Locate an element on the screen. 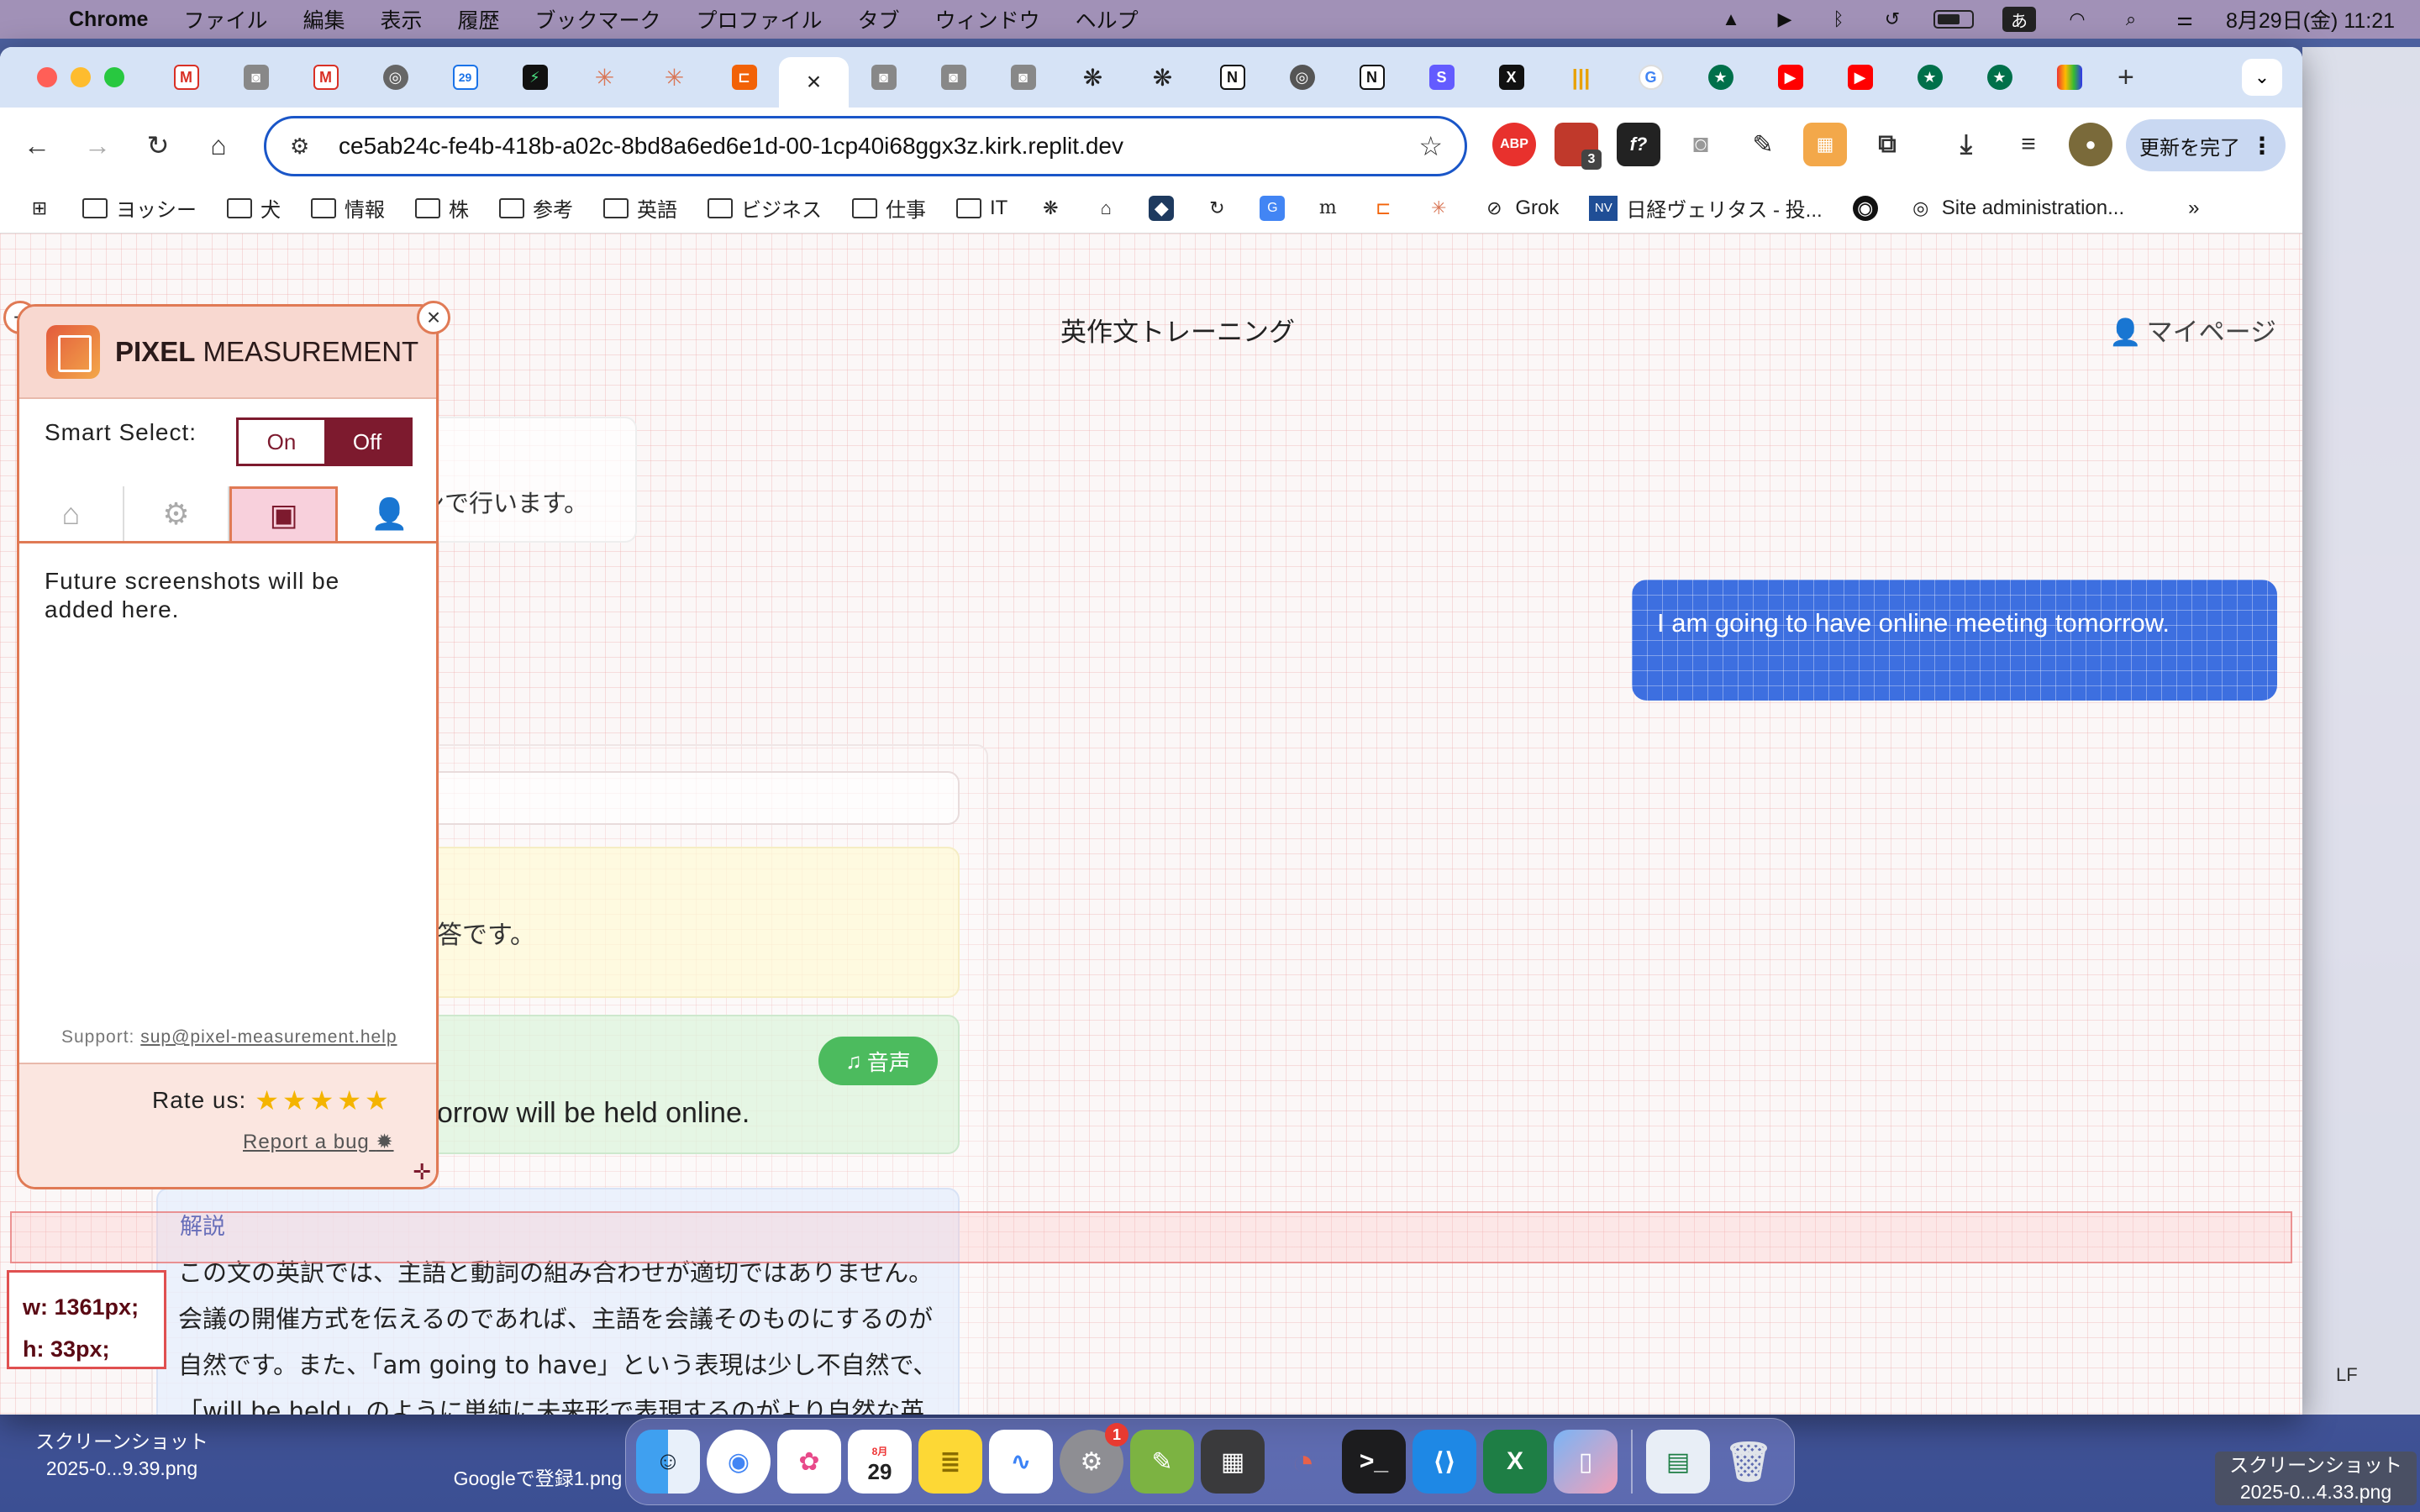 The image size is (2420, 1512). report-bug-link: Report a bug ✹ is located at coordinates (318, 1142).